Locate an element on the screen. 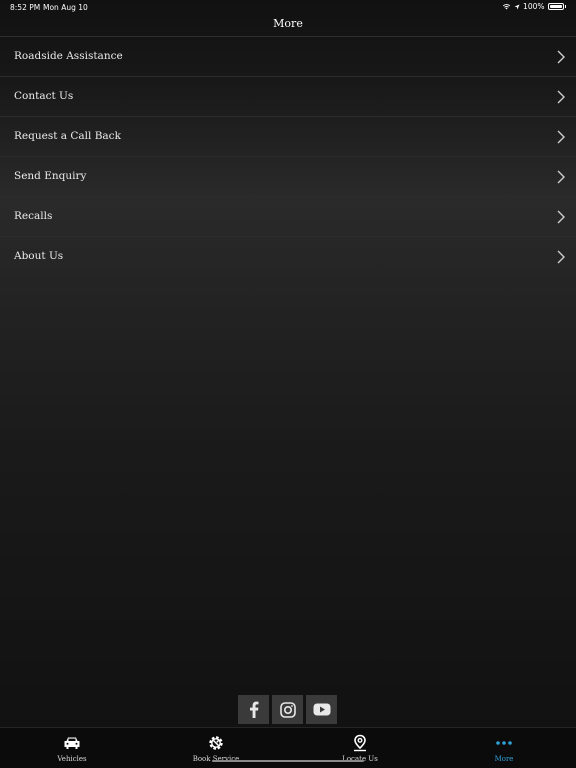  facebook-icon is located at coordinates (253, 709).